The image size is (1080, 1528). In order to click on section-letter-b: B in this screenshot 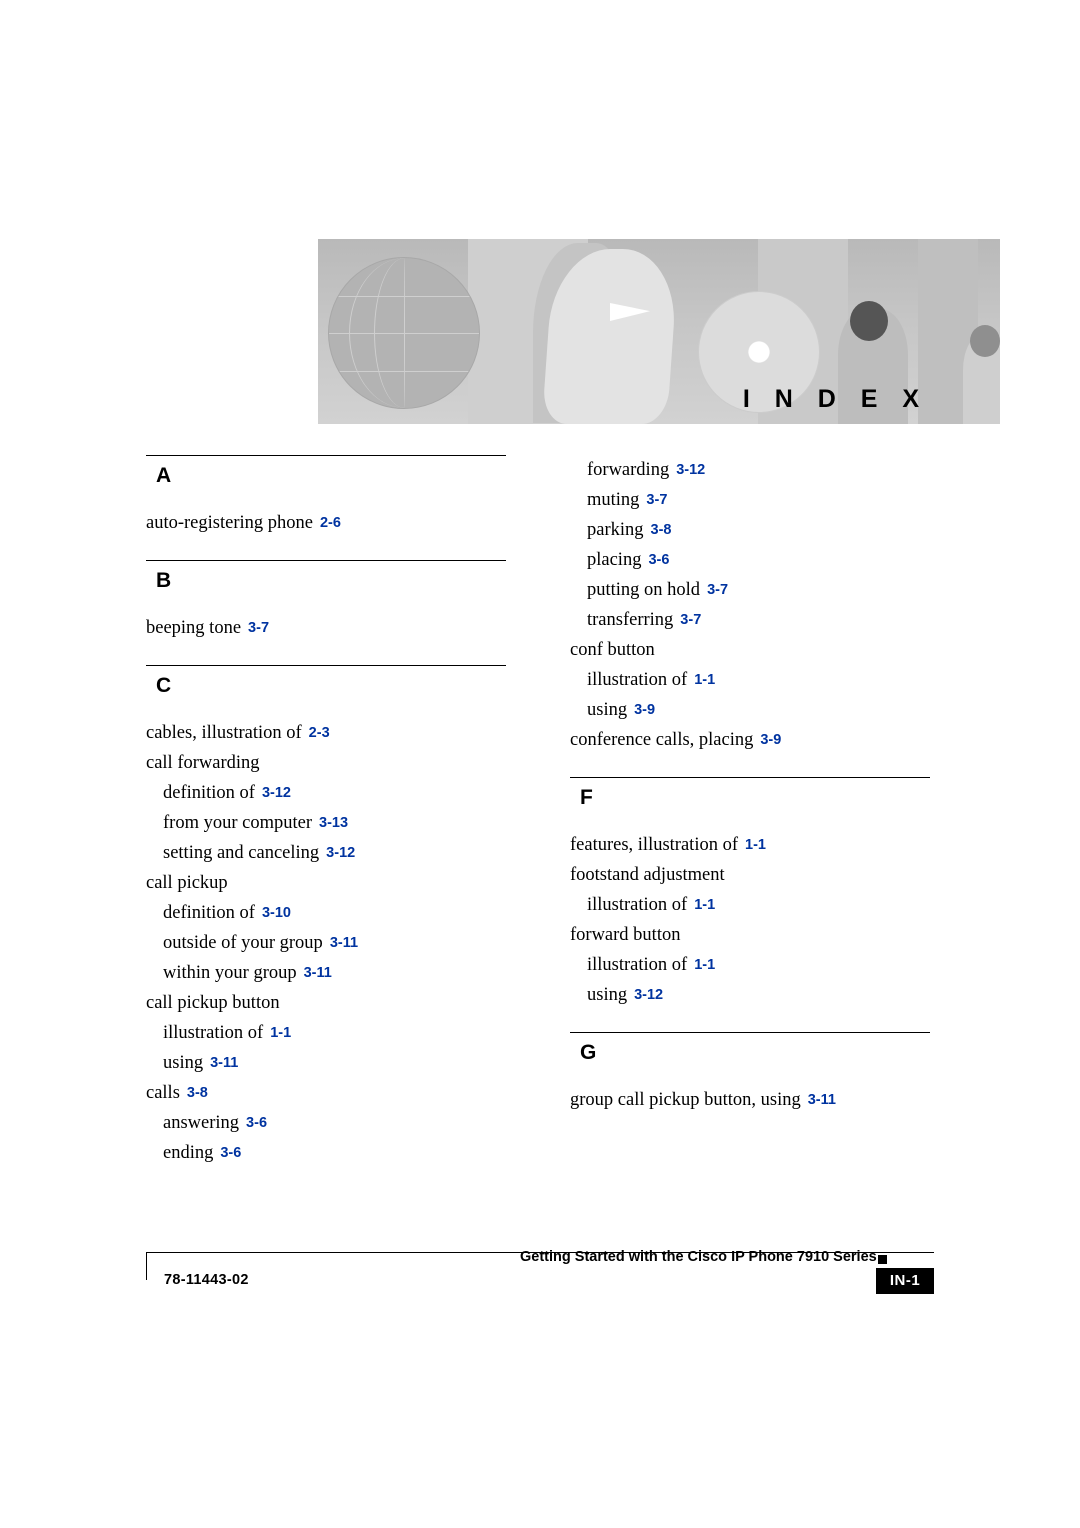, I will do `click(164, 580)`.